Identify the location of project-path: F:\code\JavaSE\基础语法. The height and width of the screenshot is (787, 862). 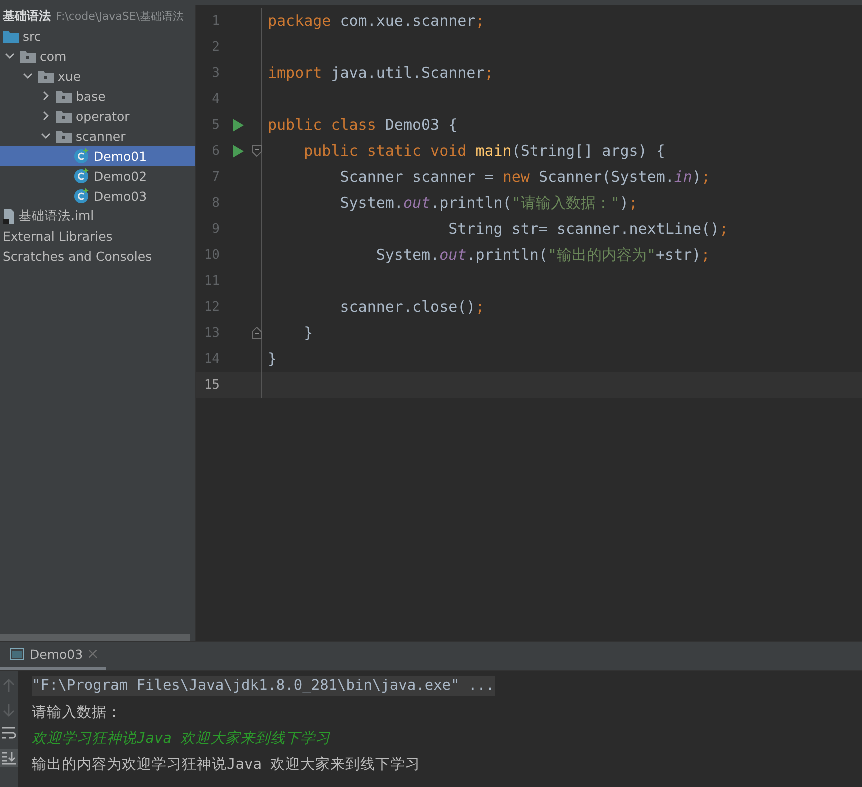
(120, 16).